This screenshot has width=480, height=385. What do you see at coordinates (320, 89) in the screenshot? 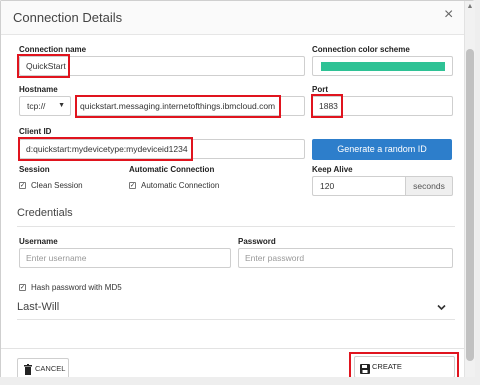
I see `port-label: Port` at bounding box center [320, 89].